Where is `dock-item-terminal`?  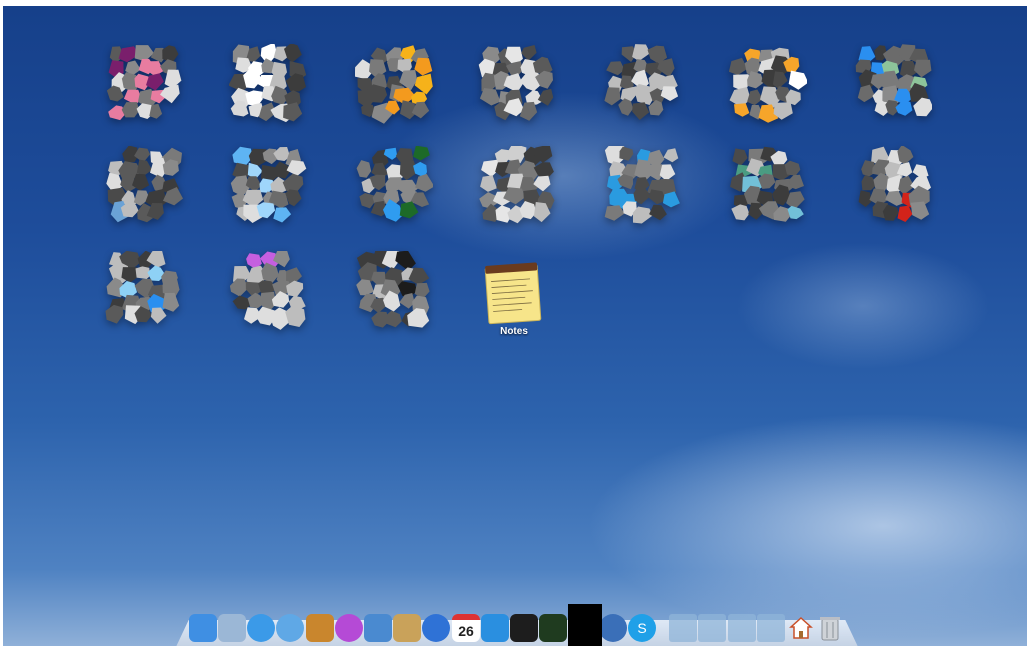
dock-item-terminal is located at coordinates (524, 628).